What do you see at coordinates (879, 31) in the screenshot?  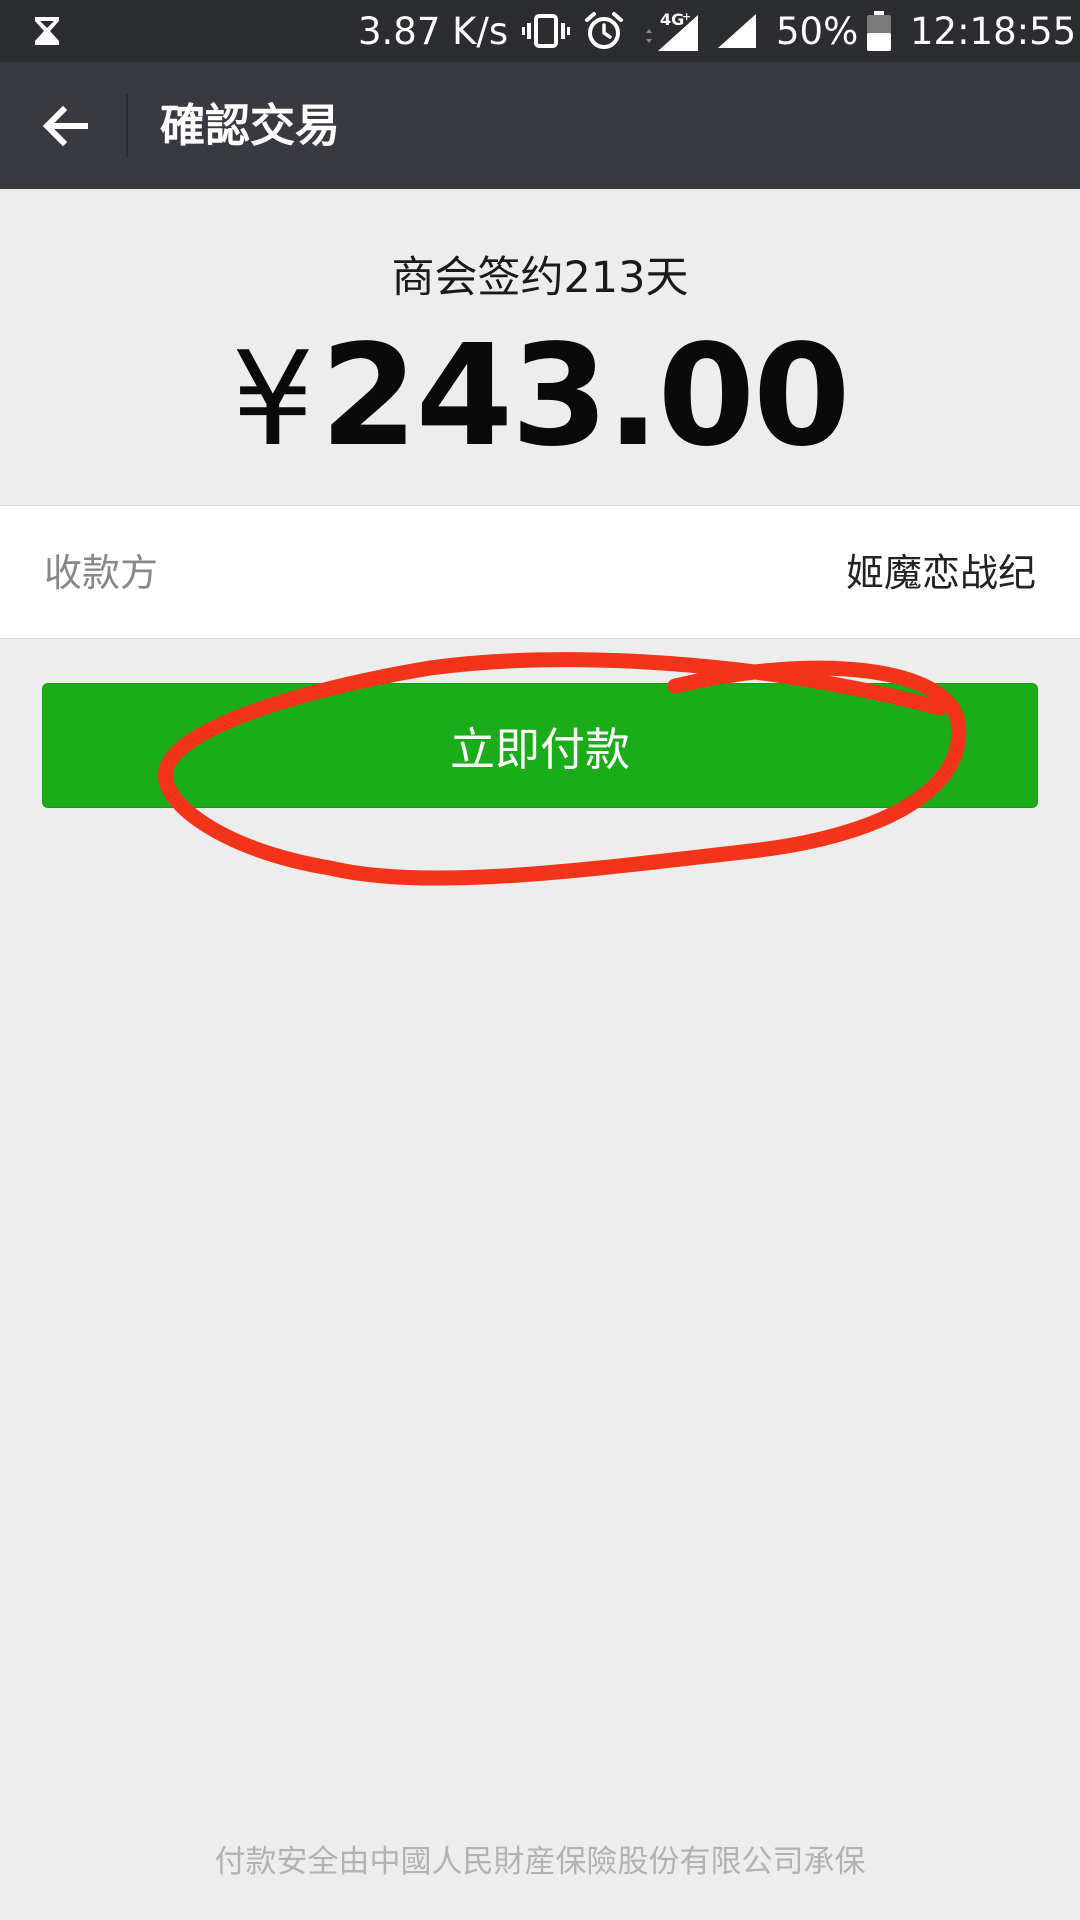 I see `battery-icon` at bounding box center [879, 31].